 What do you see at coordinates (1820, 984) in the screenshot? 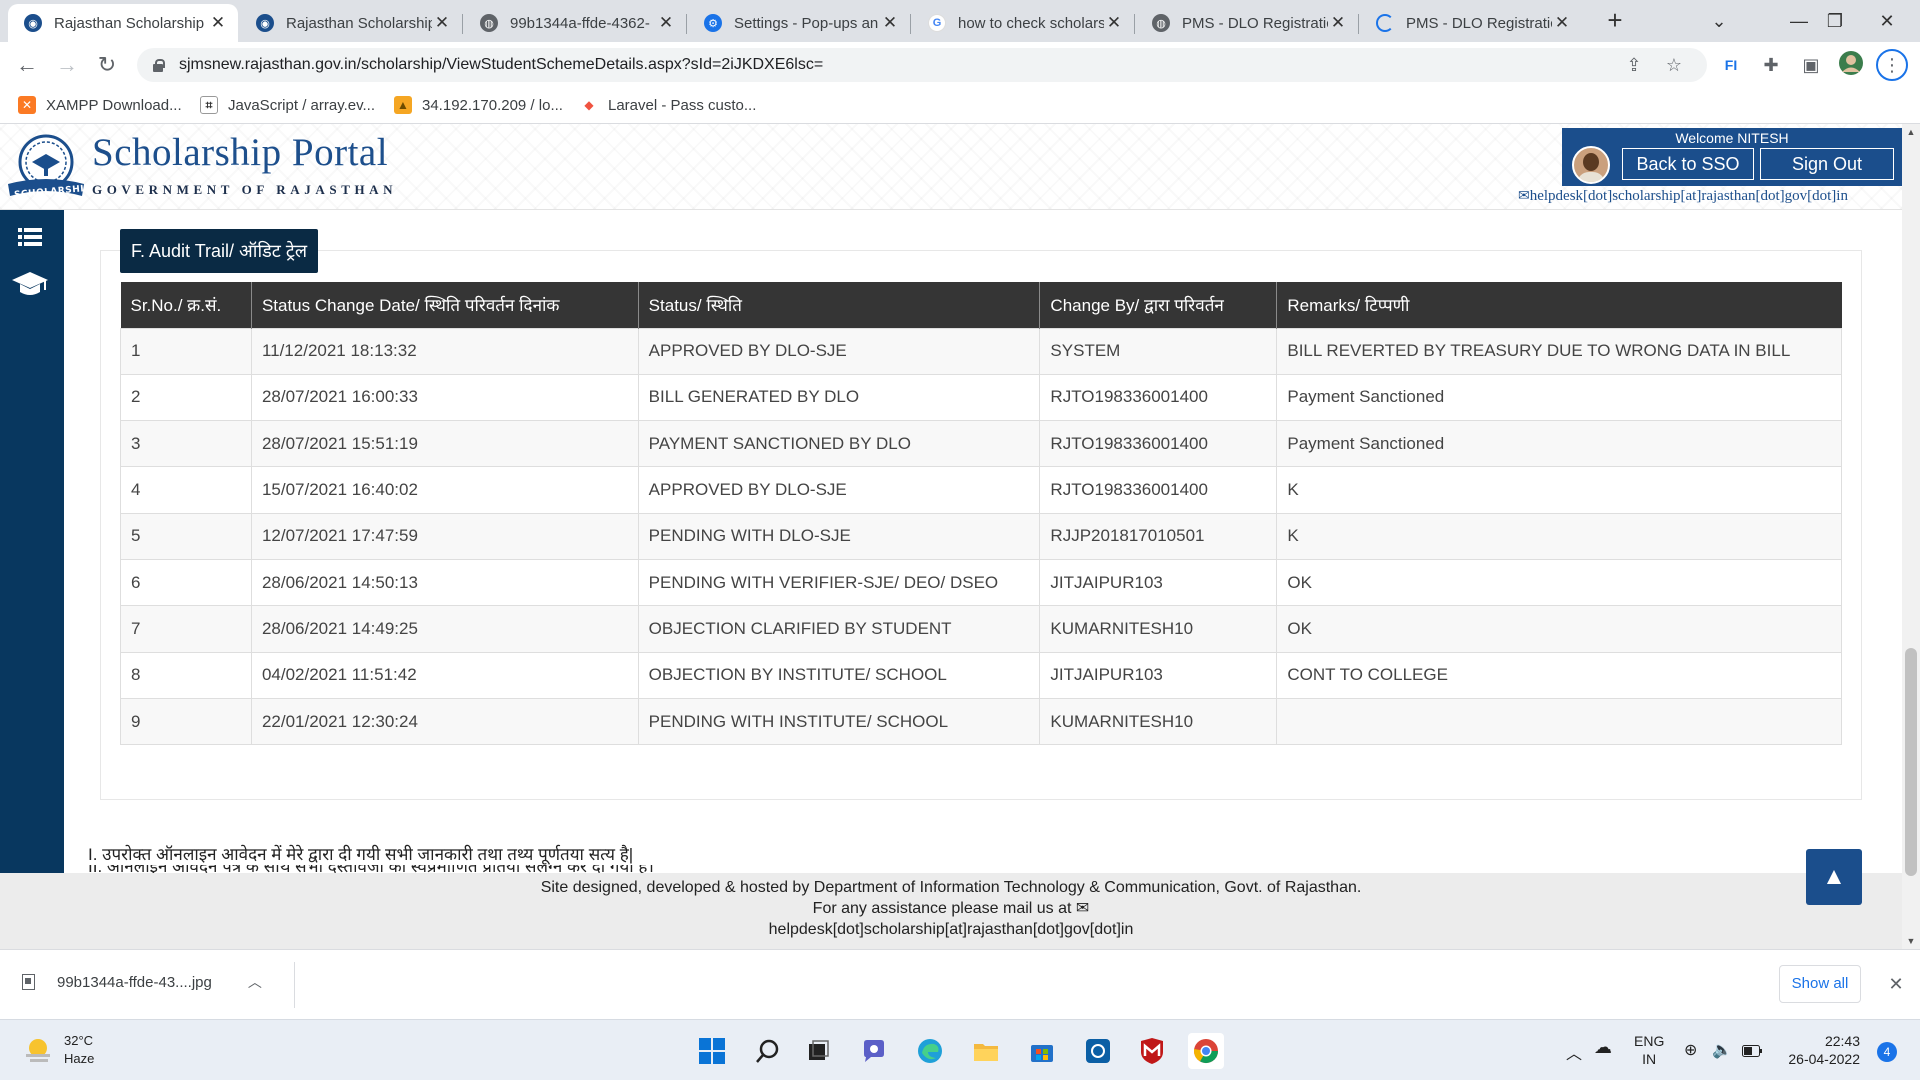
I see `show-all-button: Show all` at bounding box center [1820, 984].